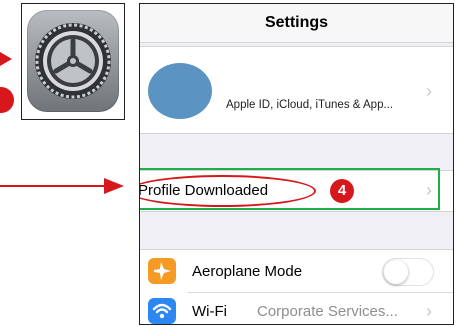  What do you see at coordinates (6, 59) in the screenshot?
I see `arrow-icon` at bounding box center [6, 59].